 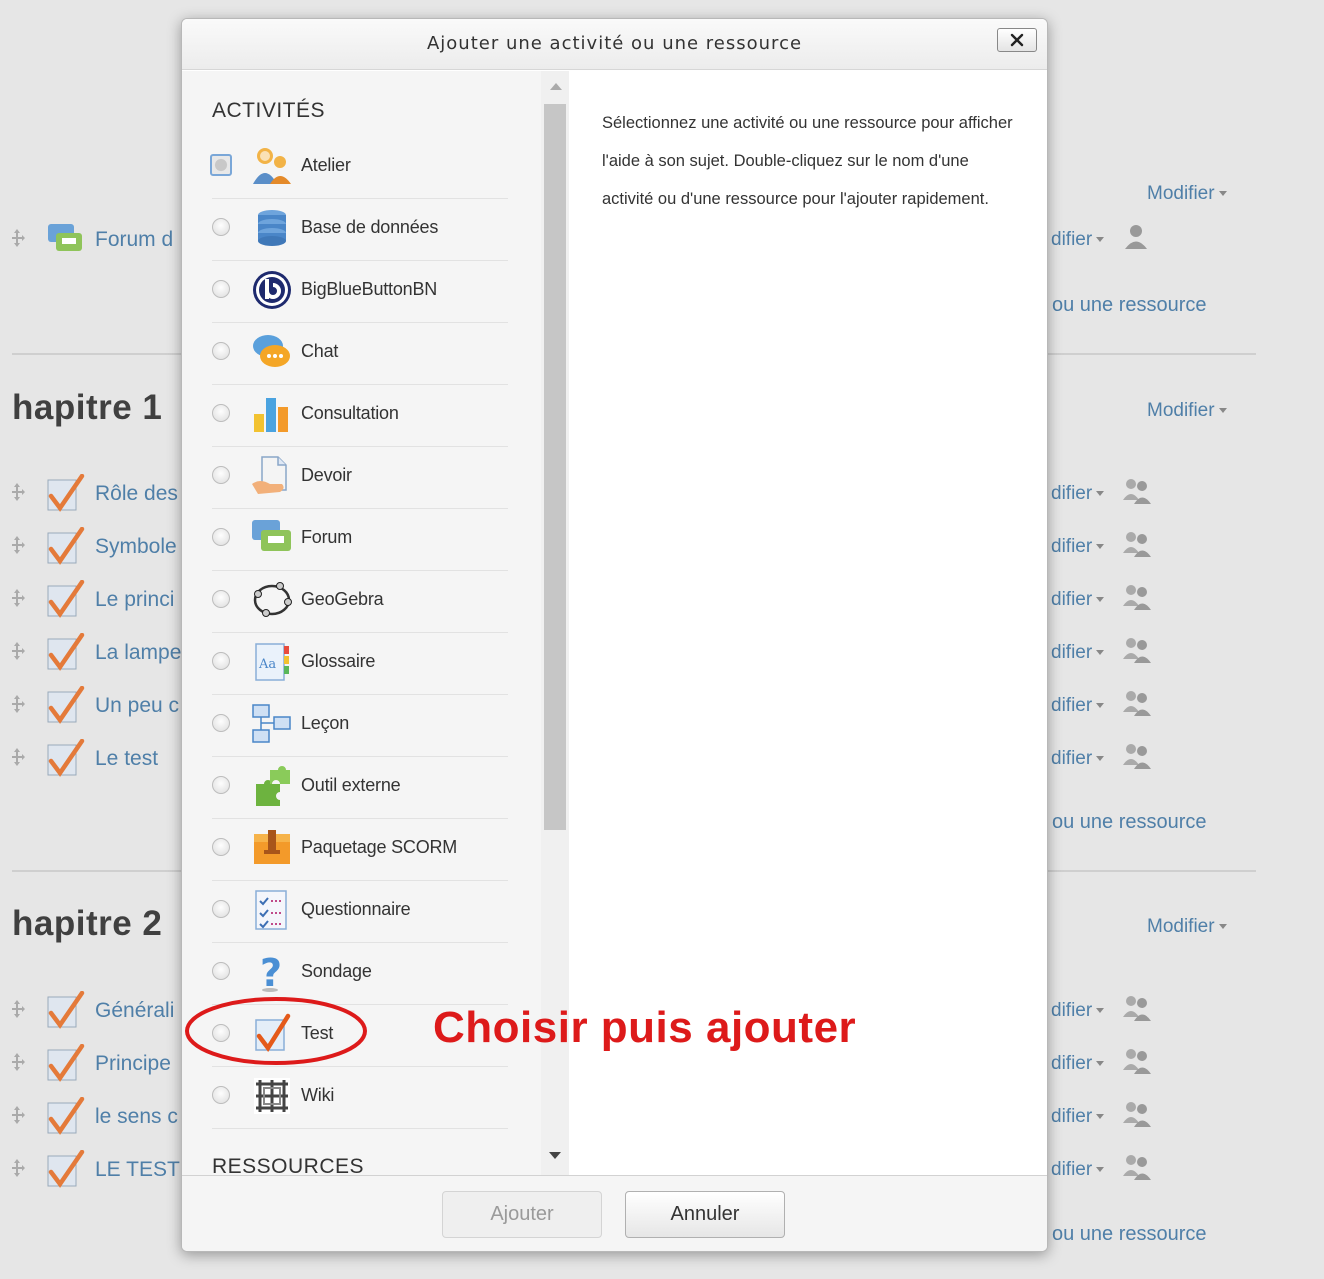 I want to click on activity-link: Principe, so click(x=133, y=1064).